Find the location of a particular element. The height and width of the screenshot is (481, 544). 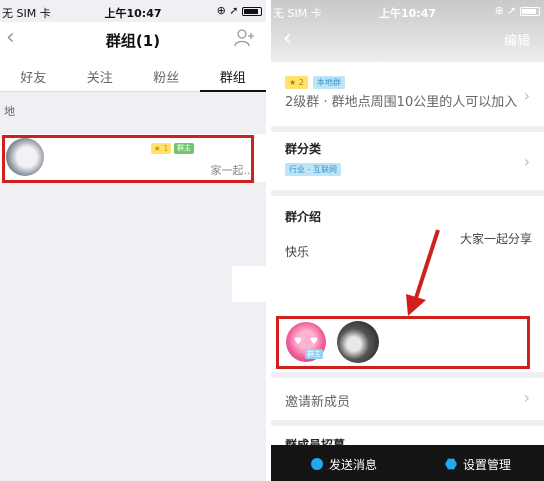

intro-text-2: 快乐 is located at coordinates (297, 252).